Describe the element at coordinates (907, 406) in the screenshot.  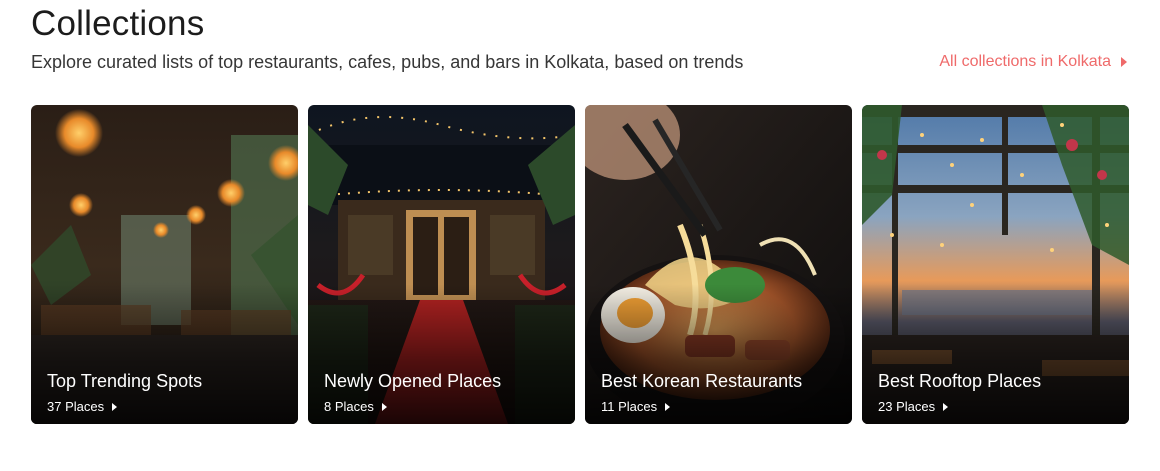
I see `collection-count-label: 23 Places` at that location.